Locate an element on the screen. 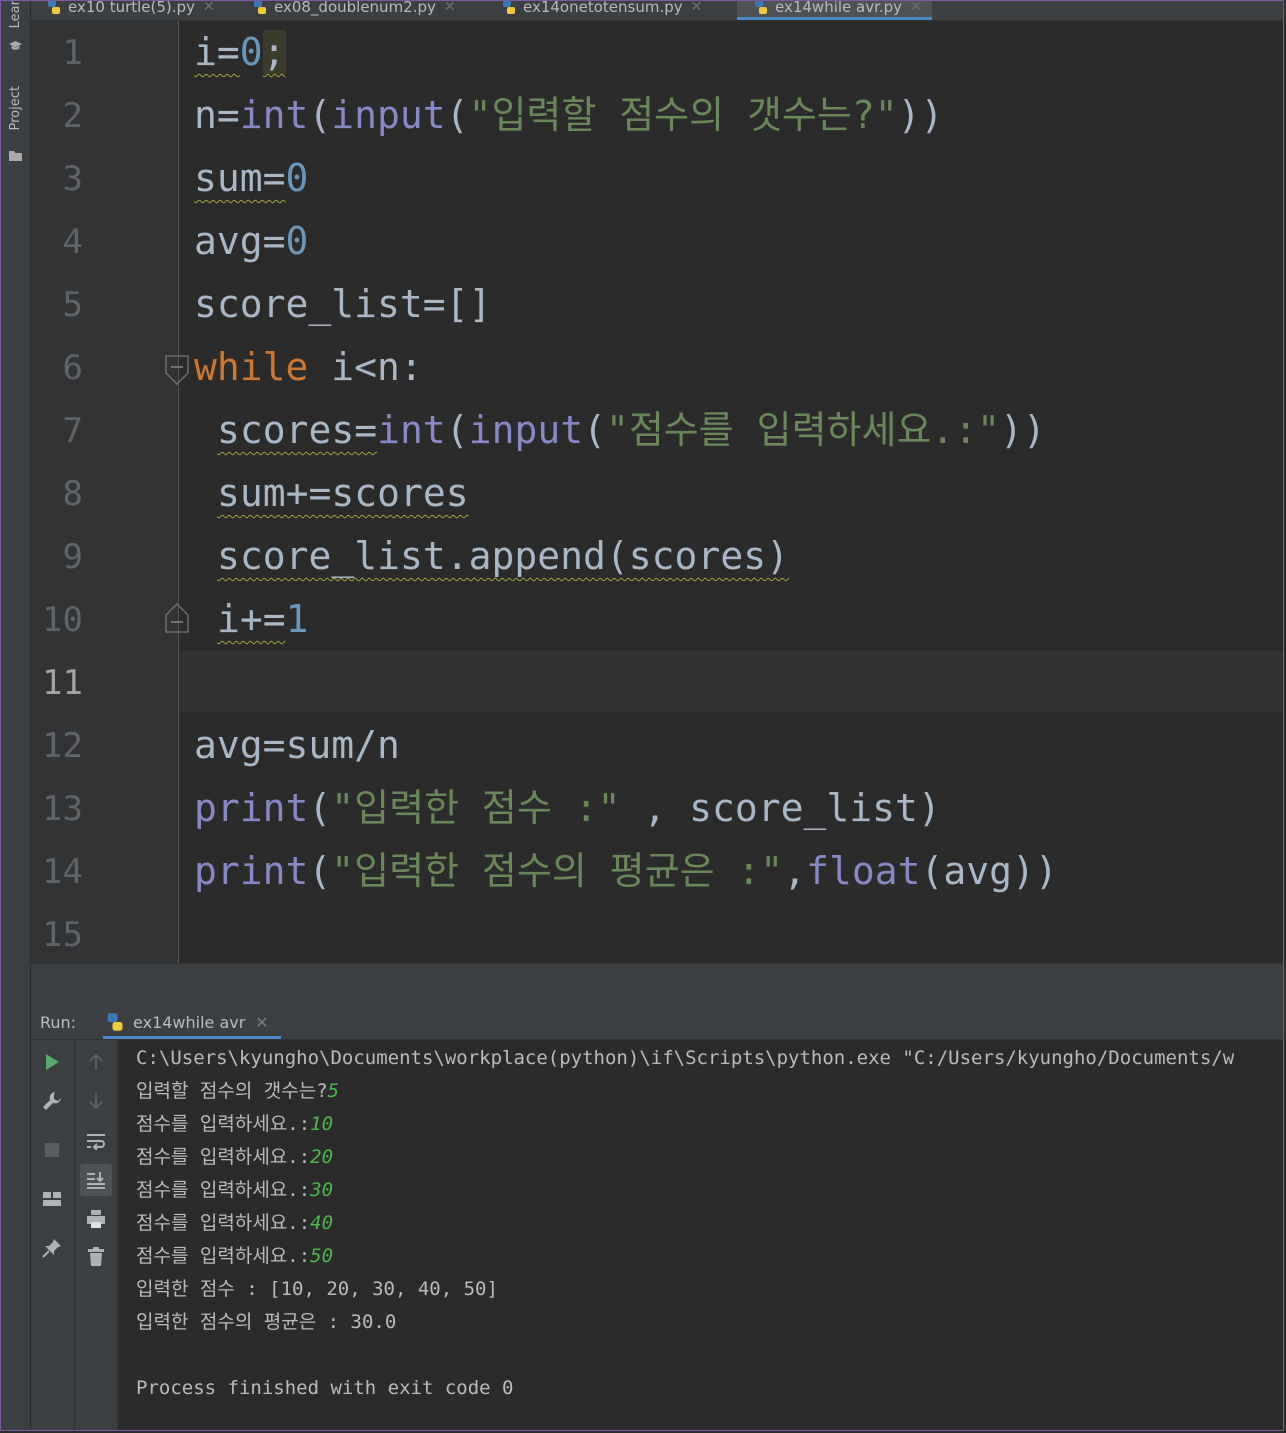 The image size is (1286, 1433). trash-icon is located at coordinates (96, 1256).